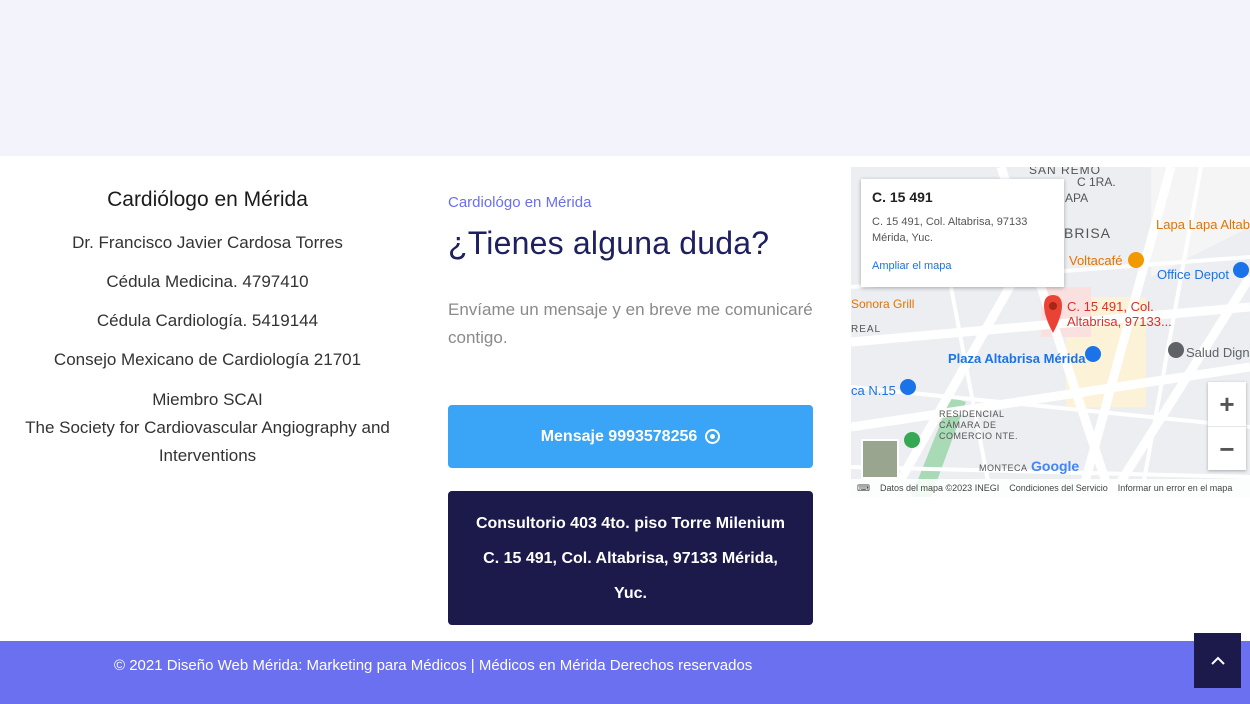  What do you see at coordinates (1227, 404) in the screenshot?
I see `zoom-in-button: +` at bounding box center [1227, 404].